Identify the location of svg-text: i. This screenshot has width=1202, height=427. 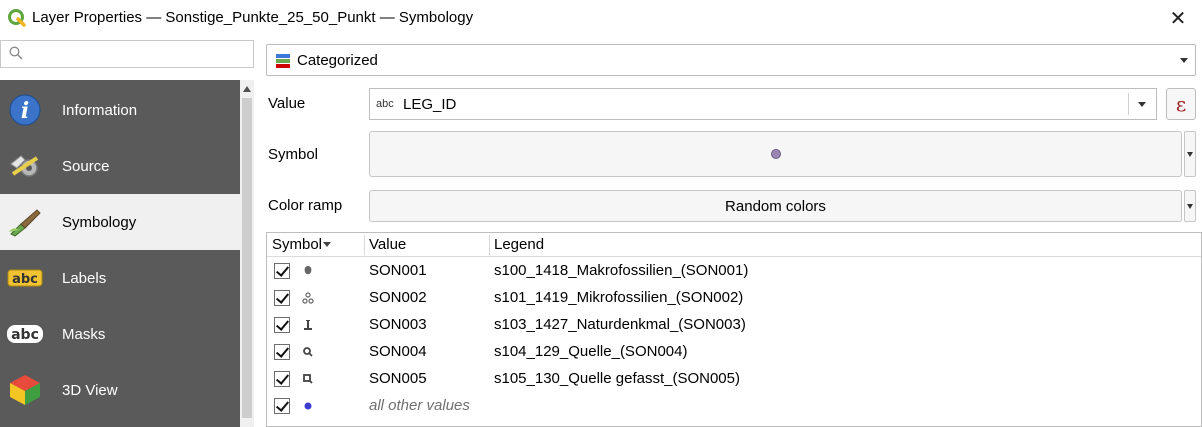
(25, 111).